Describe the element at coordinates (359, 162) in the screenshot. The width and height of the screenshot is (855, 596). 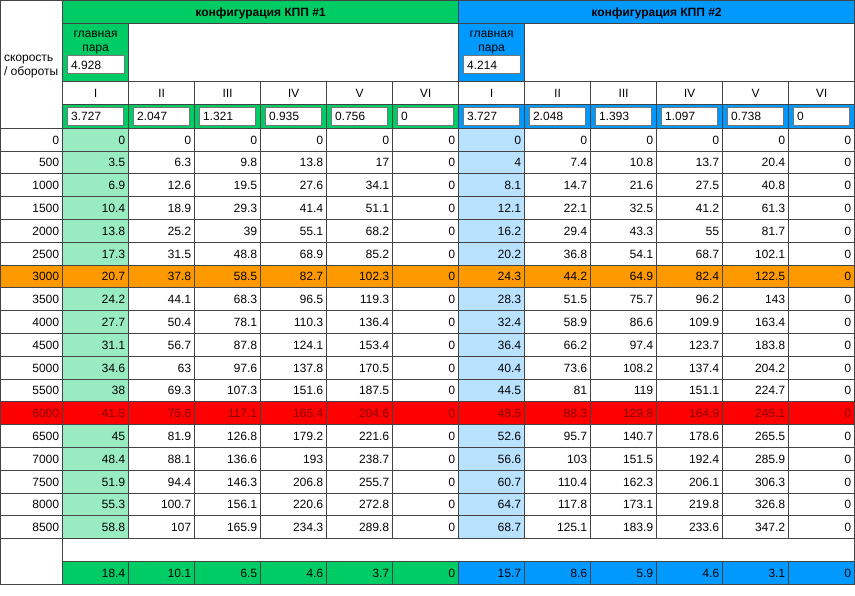
I see `speed-cell: 17` at that location.